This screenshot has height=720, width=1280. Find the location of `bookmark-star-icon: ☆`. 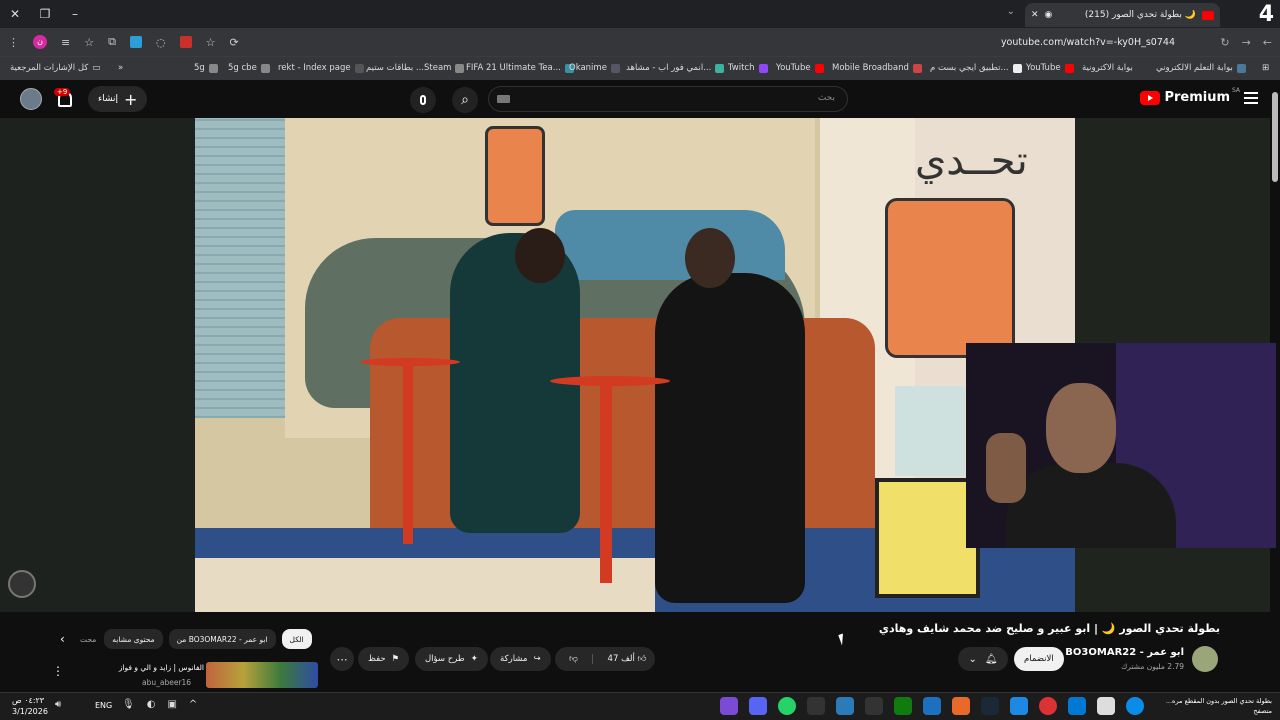

bookmark-star-icon: ☆ is located at coordinates (211, 42).